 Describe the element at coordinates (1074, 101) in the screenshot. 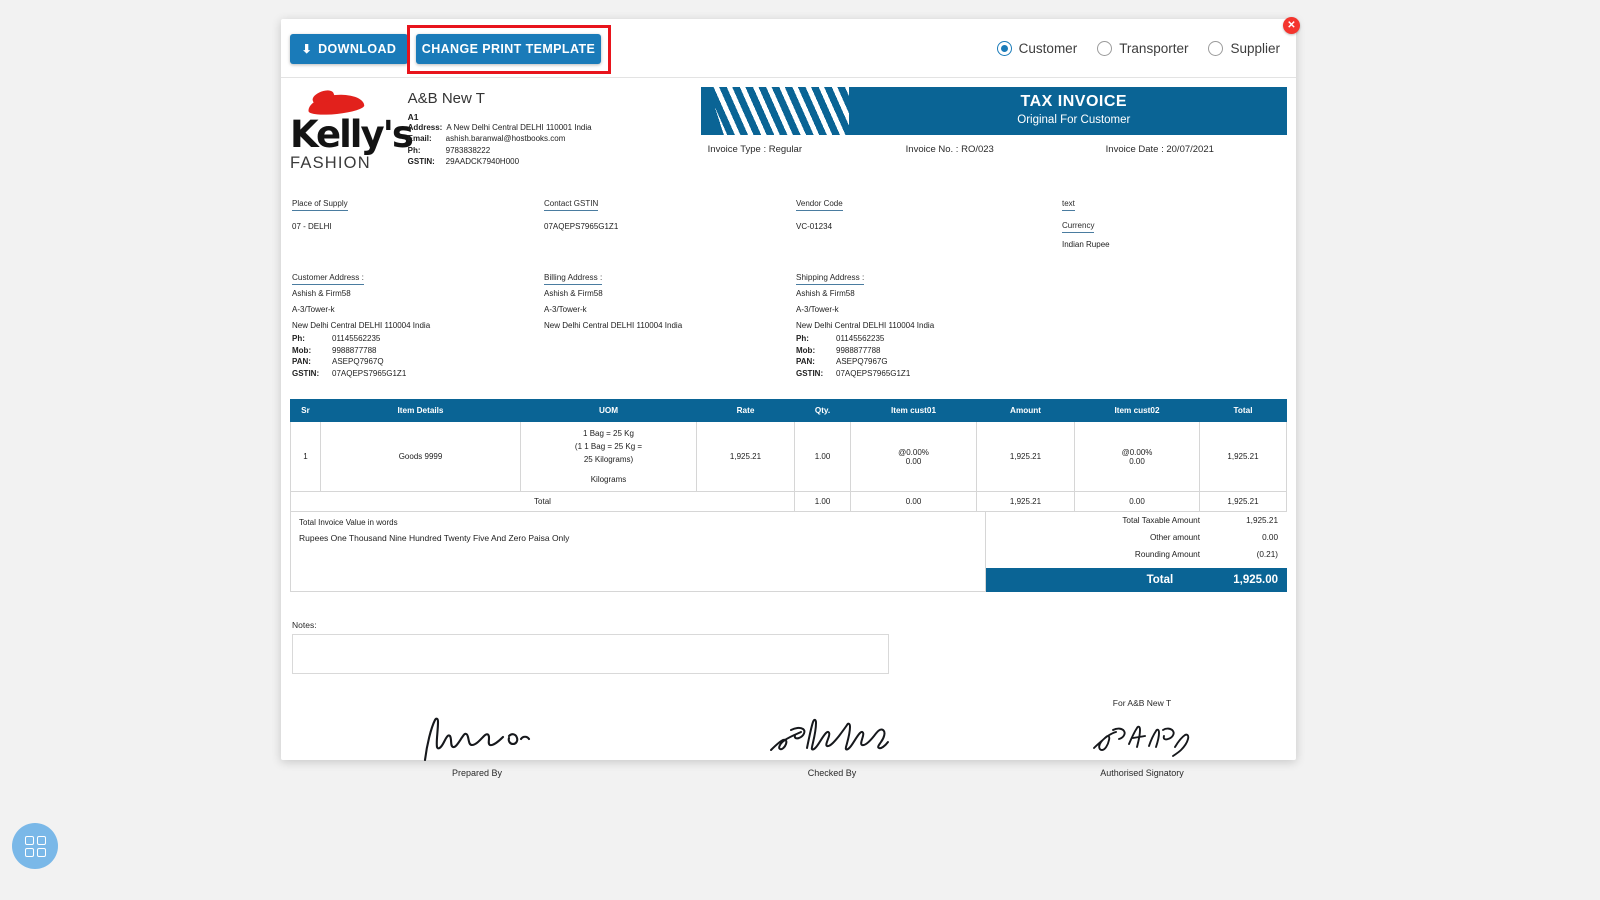

I see `banner-title: TAX INVOICE` at that location.